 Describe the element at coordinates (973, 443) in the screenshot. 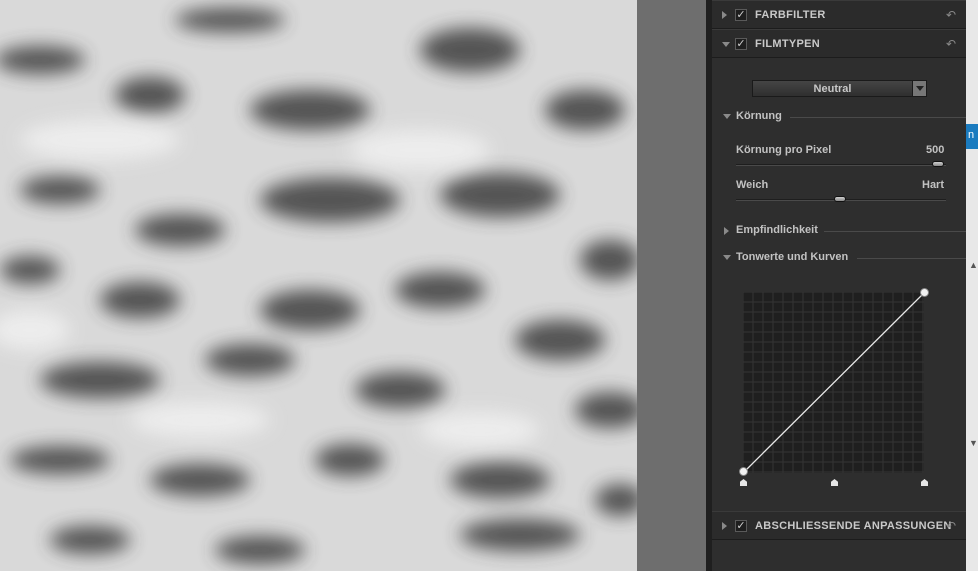

I see `scroll-down-icon: ▼` at that location.